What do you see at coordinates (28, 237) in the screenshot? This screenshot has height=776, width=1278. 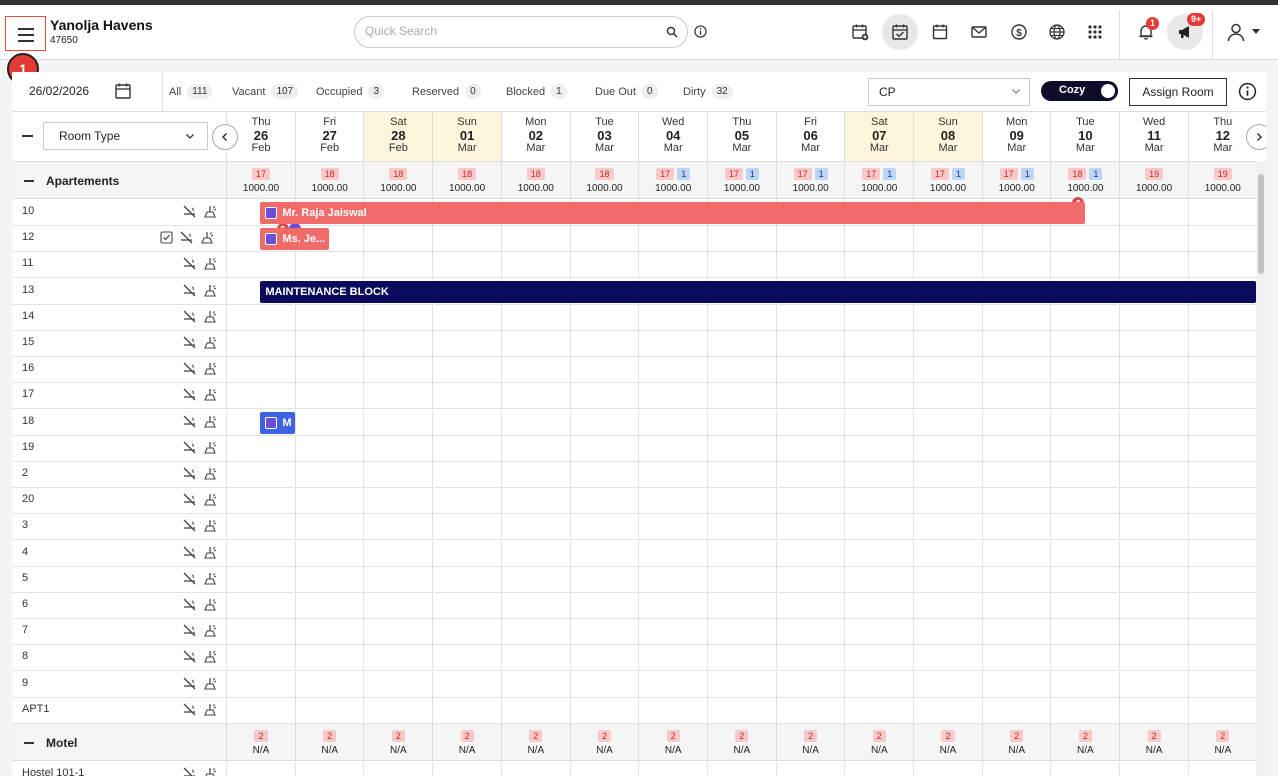 I see `room-number: 12` at bounding box center [28, 237].